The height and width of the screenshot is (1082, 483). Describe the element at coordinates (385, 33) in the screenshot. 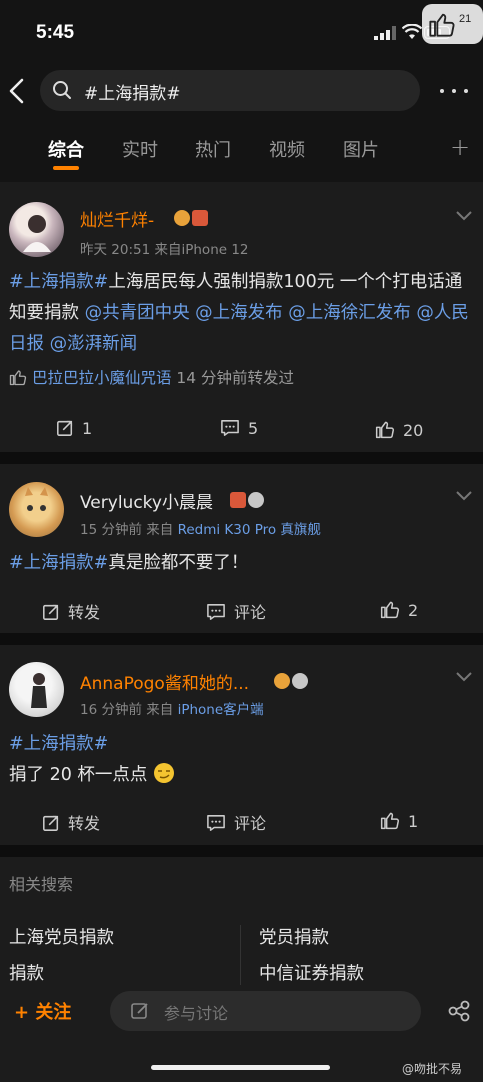

I see `signal-icon` at that location.